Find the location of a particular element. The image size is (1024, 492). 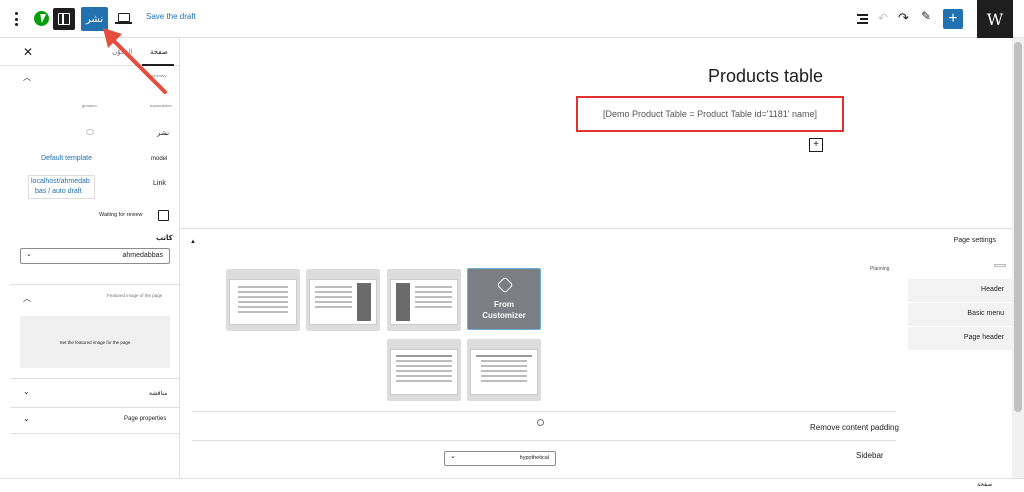

page-properties-panel-title: Page properties is located at coordinates (145, 419).